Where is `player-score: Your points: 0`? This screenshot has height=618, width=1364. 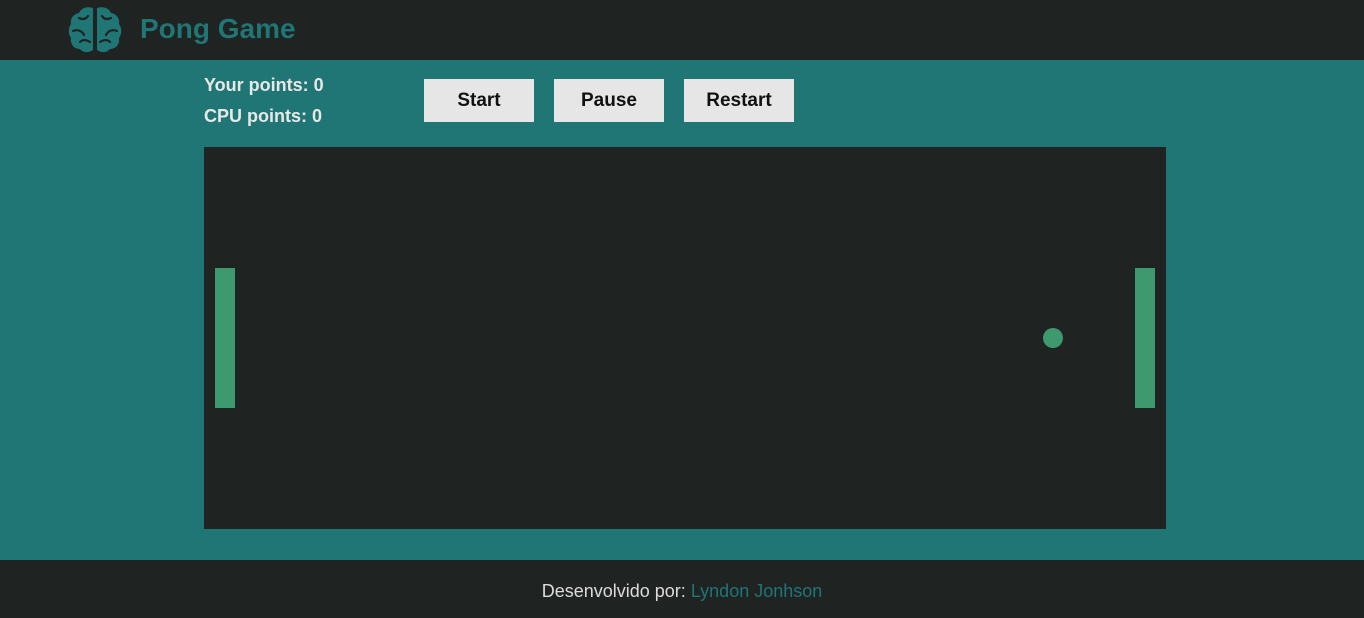
player-score: Your points: 0 is located at coordinates (264, 85).